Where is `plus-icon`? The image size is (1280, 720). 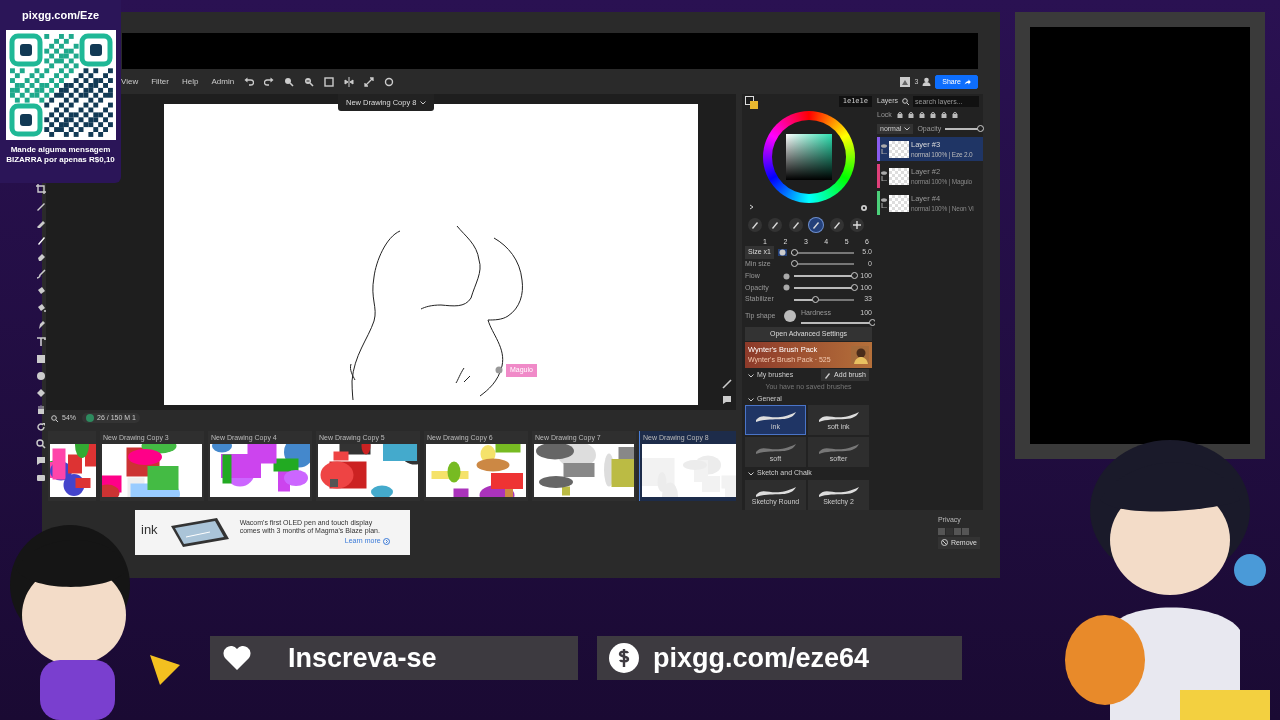
plus-icon is located at coordinates (856, 225).